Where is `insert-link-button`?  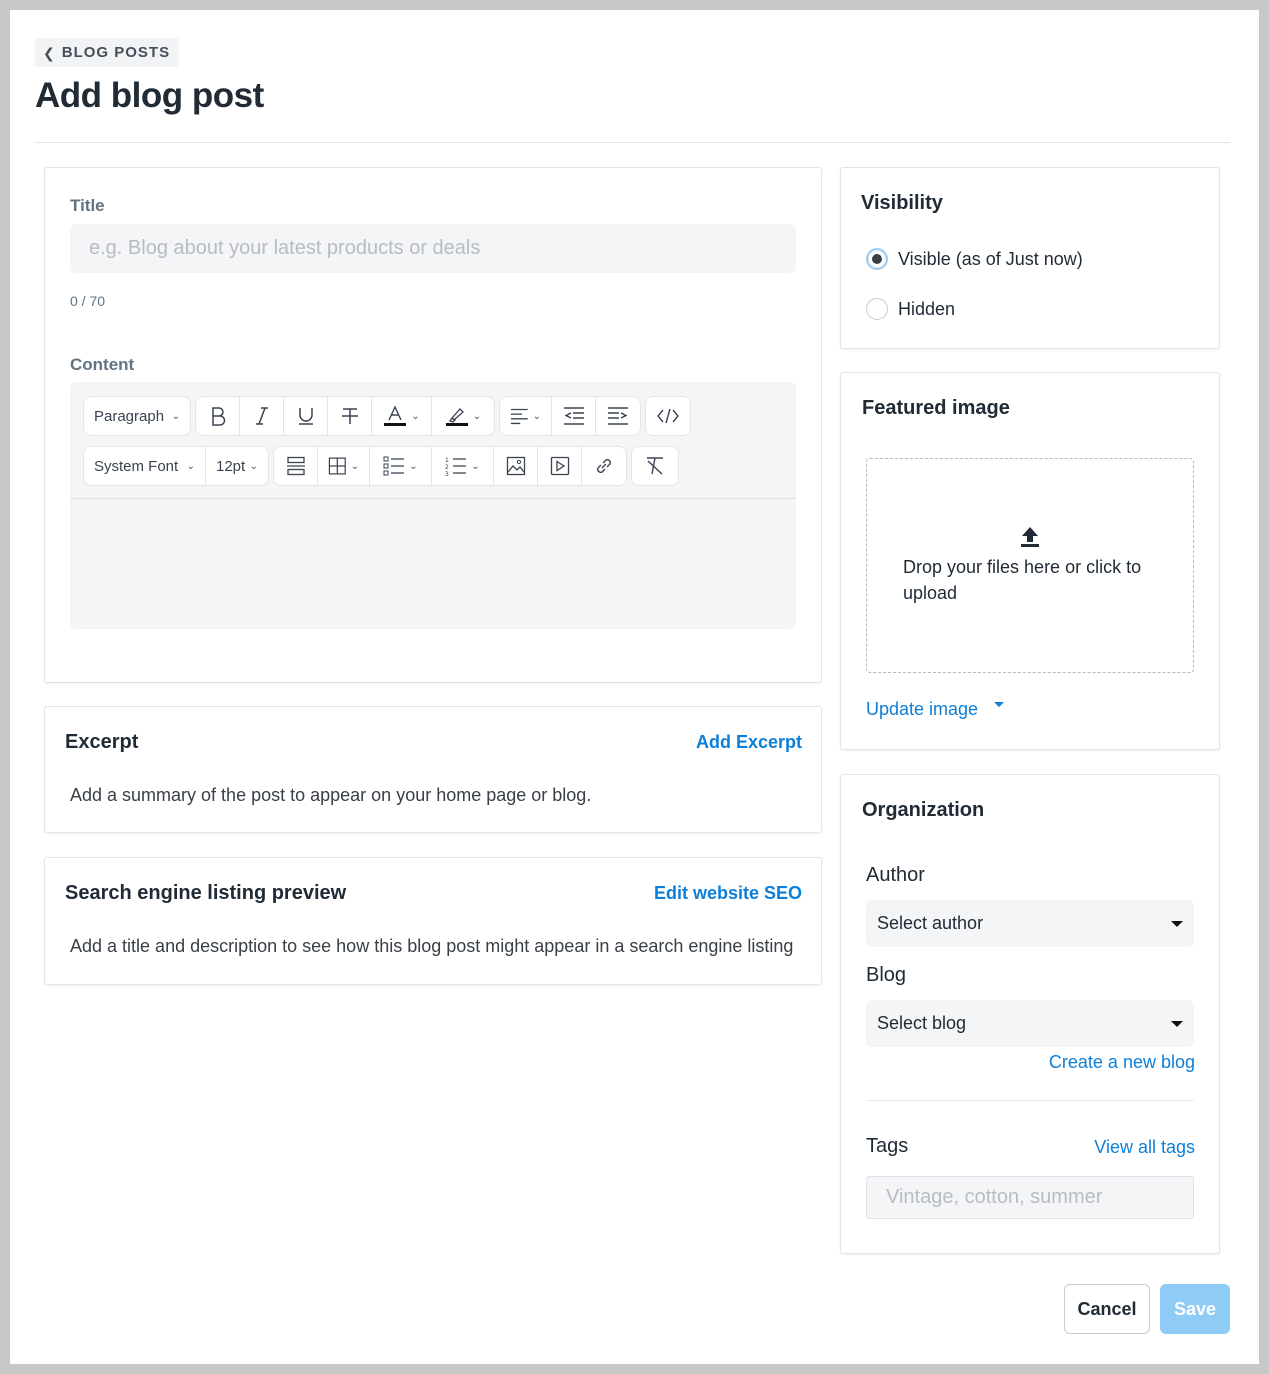
insert-link-button is located at coordinates (604, 466).